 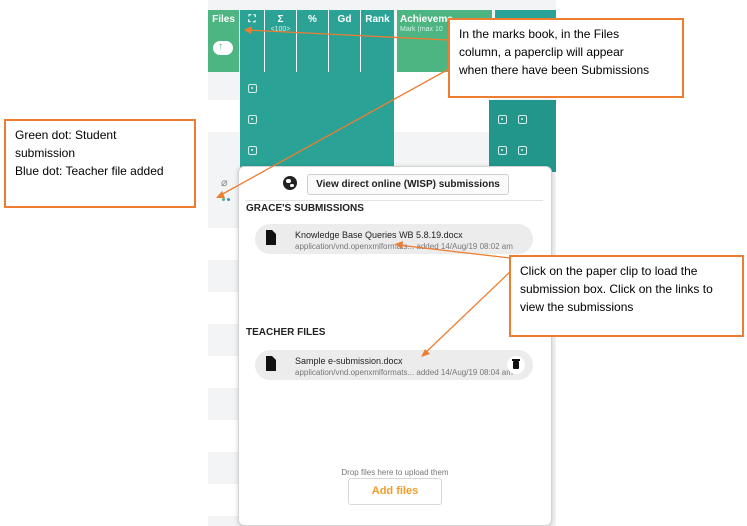 What do you see at coordinates (539, 34) in the screenshot?
I see `callout-top-line: In the marks book, in the Files` at bounding box center [539, 34].